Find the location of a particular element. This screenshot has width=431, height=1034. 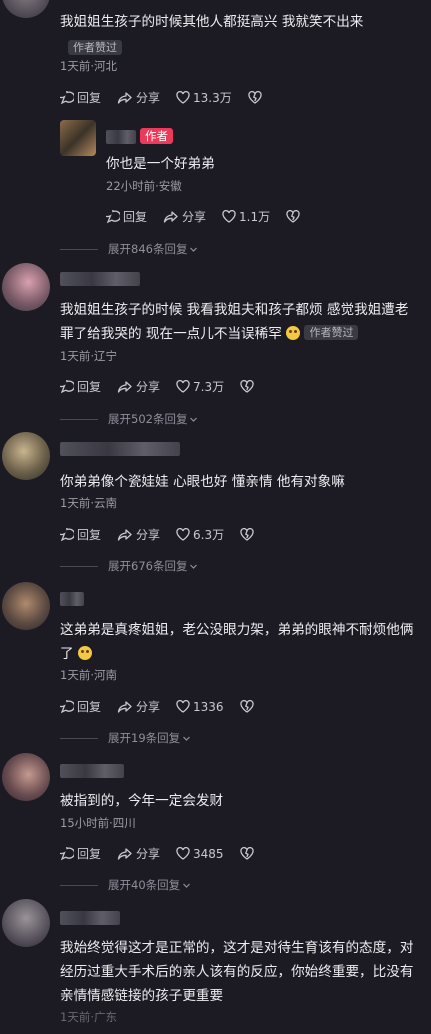

like-button: 7.3万 is located at coordinates (200, 386).